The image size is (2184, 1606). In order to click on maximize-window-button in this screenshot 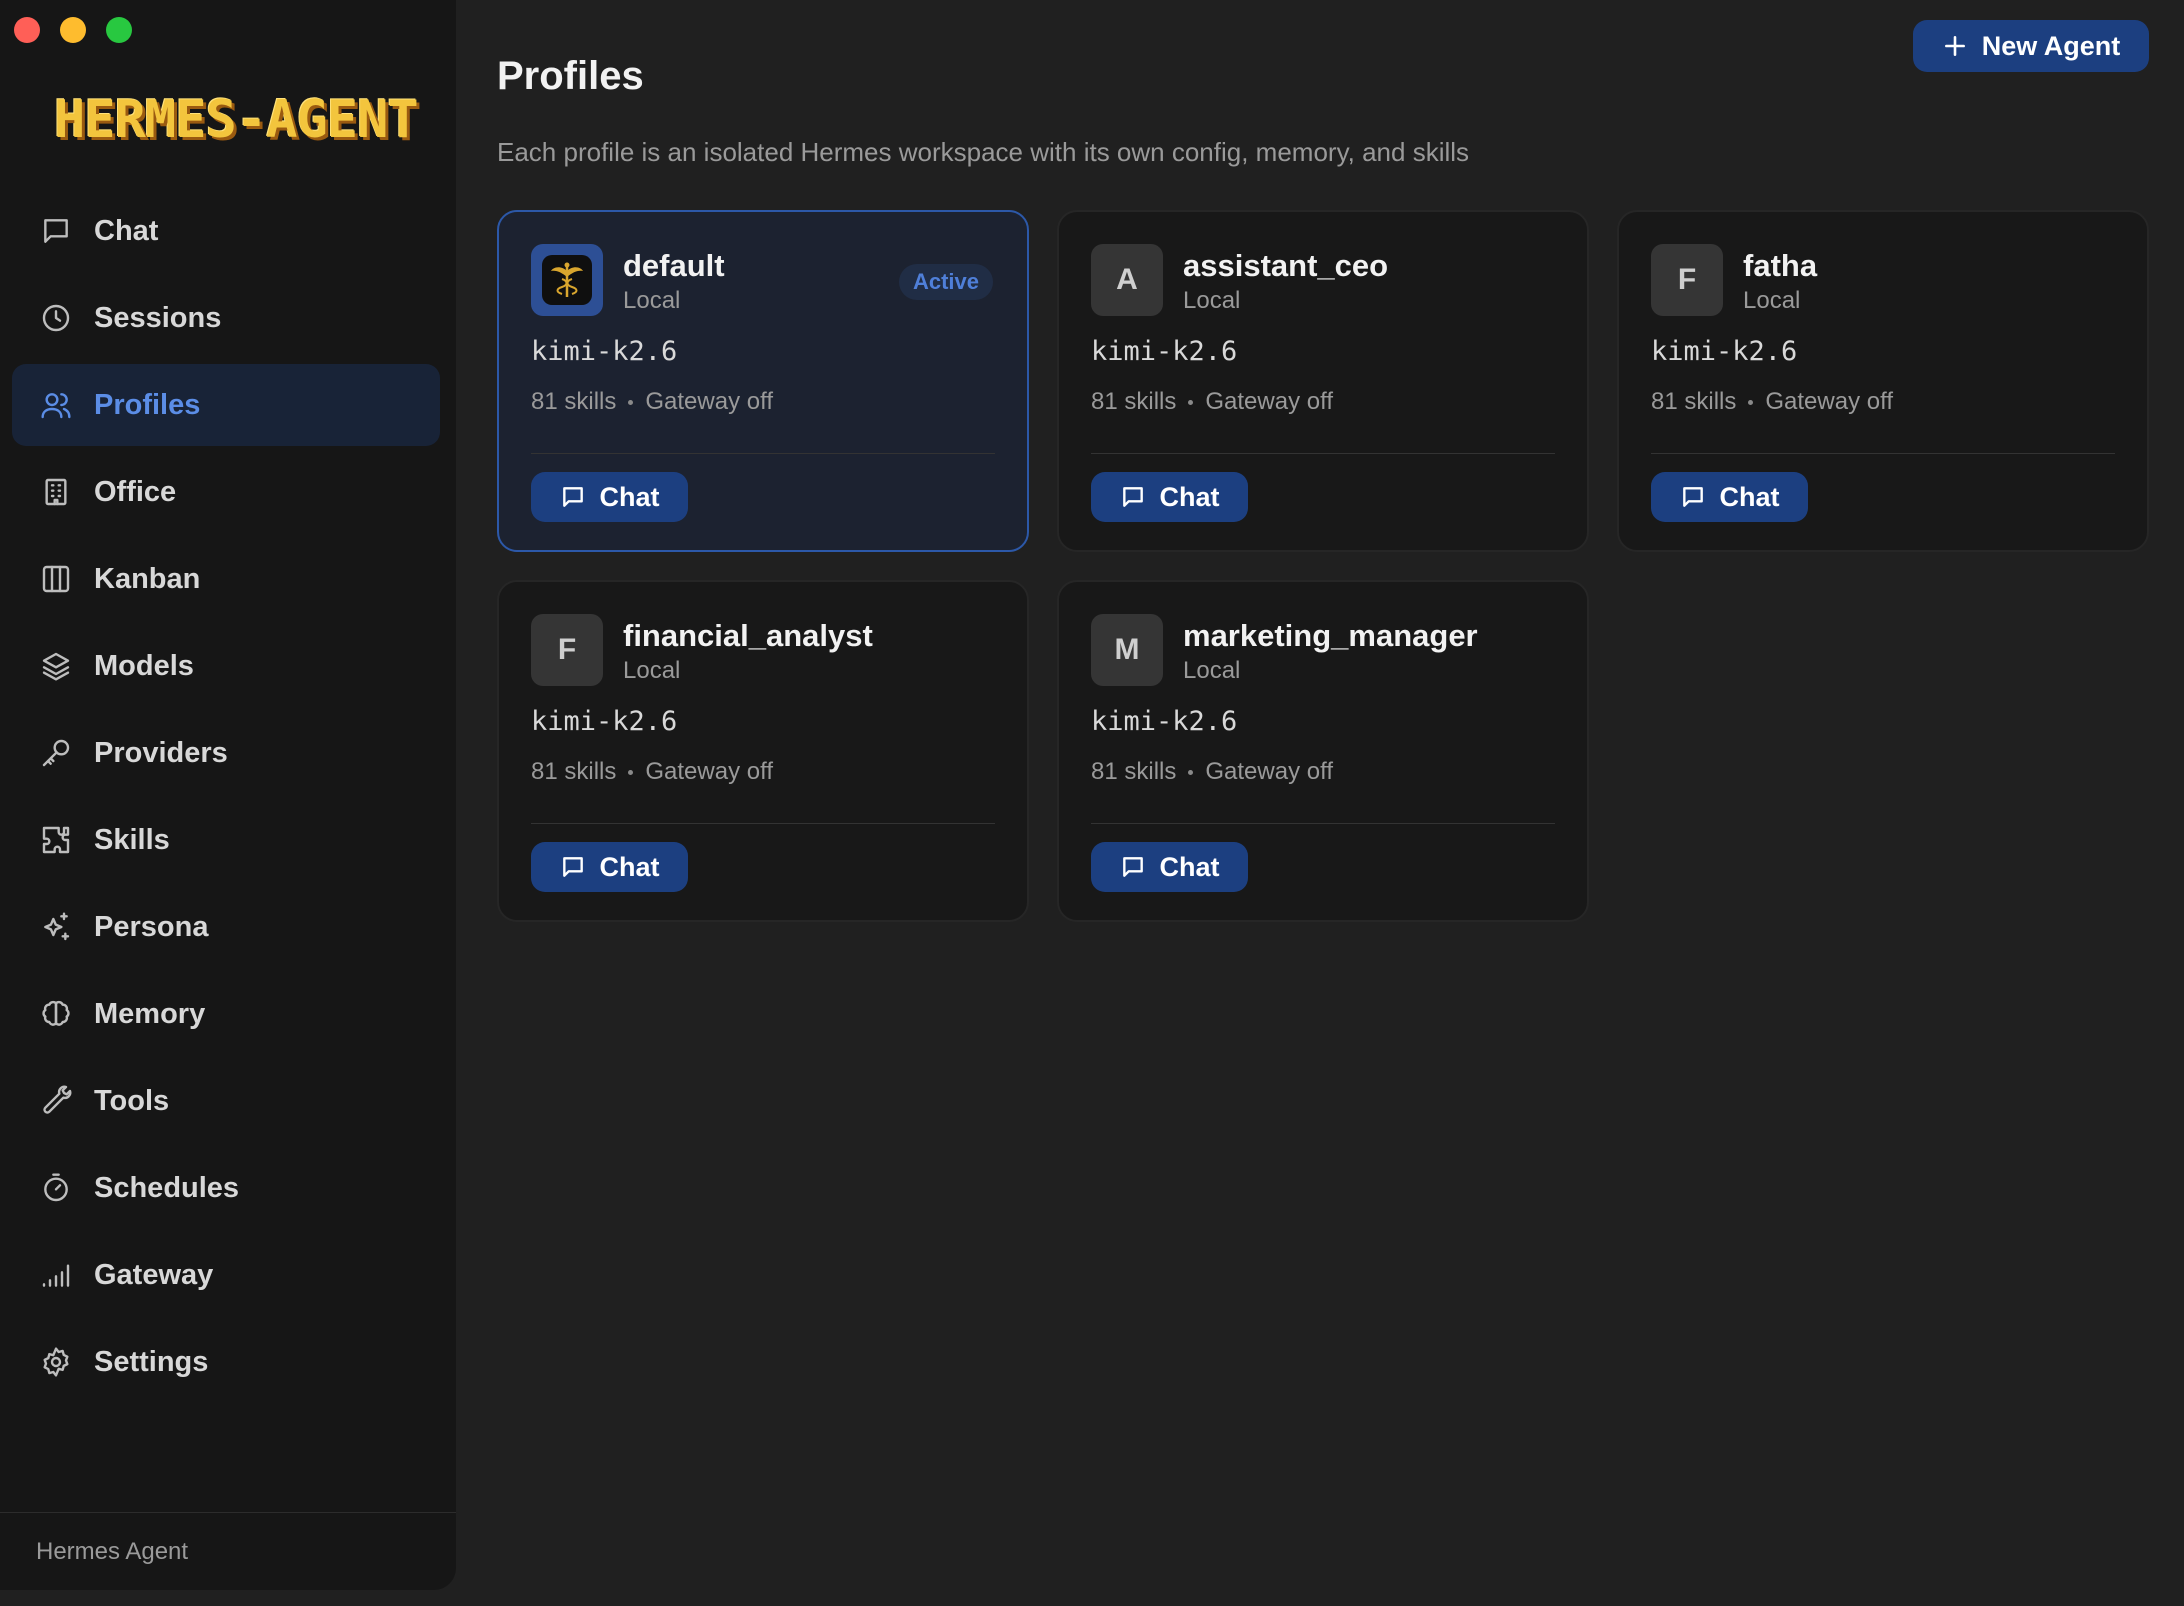, I will do `click(119, 30)`.